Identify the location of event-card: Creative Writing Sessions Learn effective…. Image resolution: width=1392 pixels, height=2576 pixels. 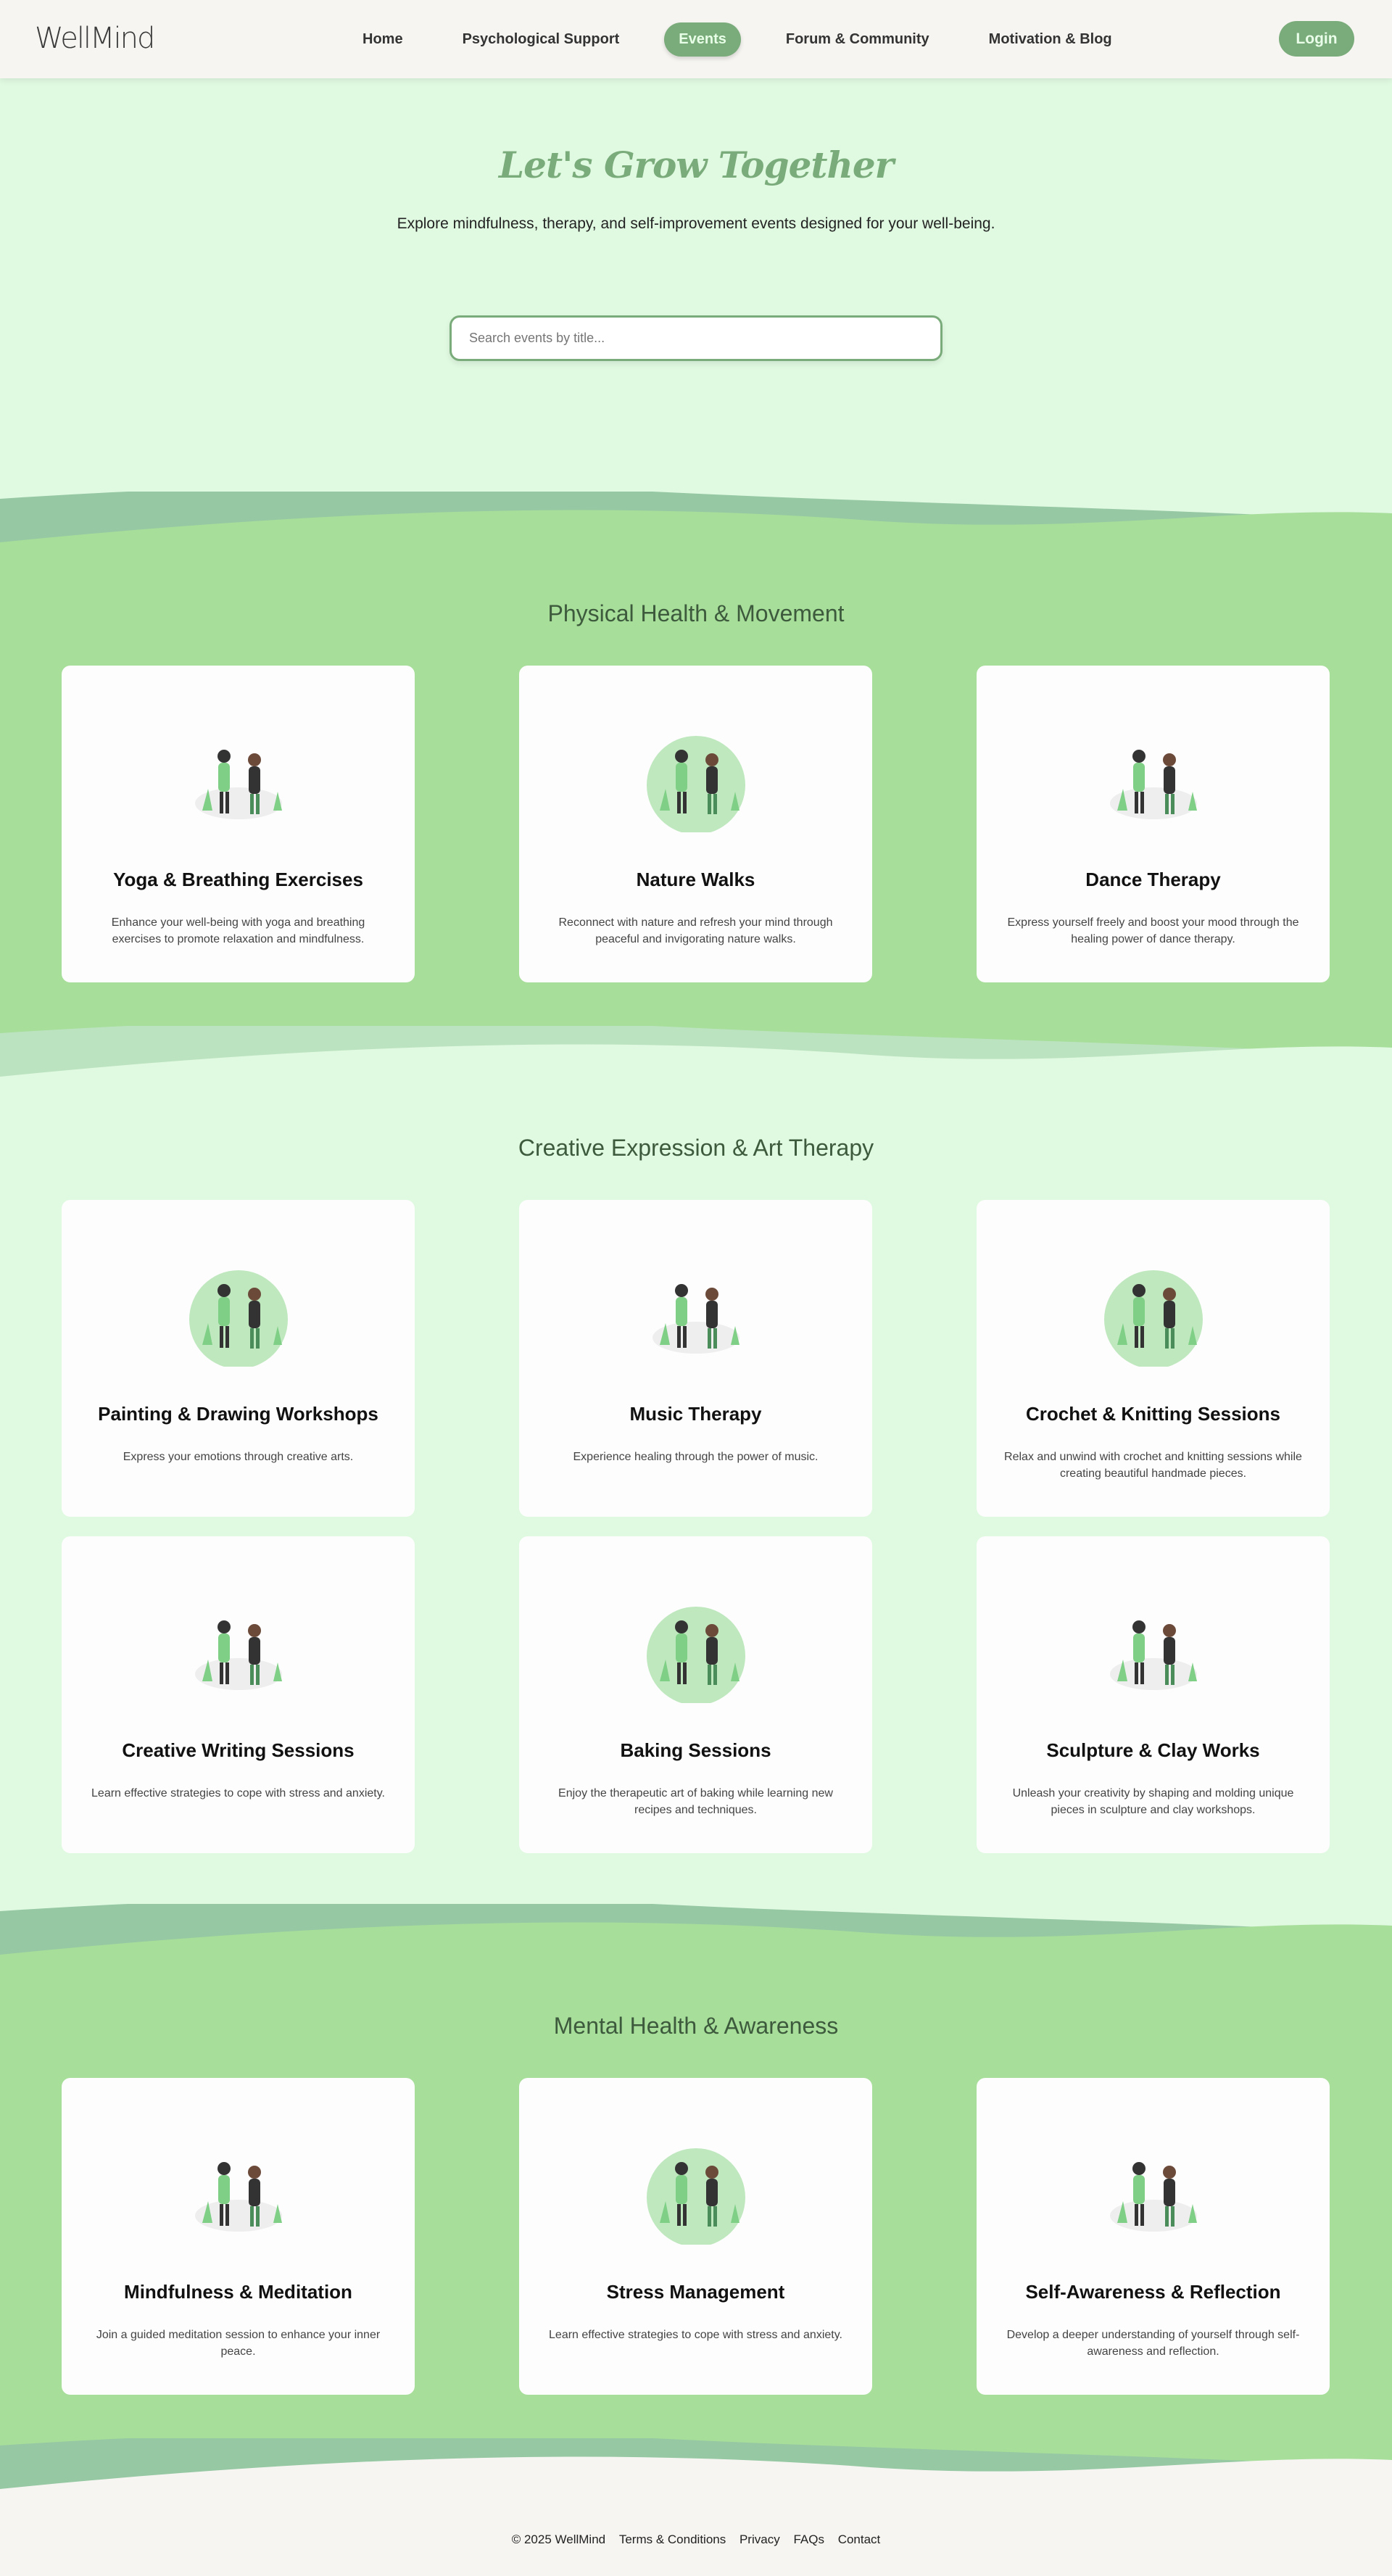
(239, 1695).